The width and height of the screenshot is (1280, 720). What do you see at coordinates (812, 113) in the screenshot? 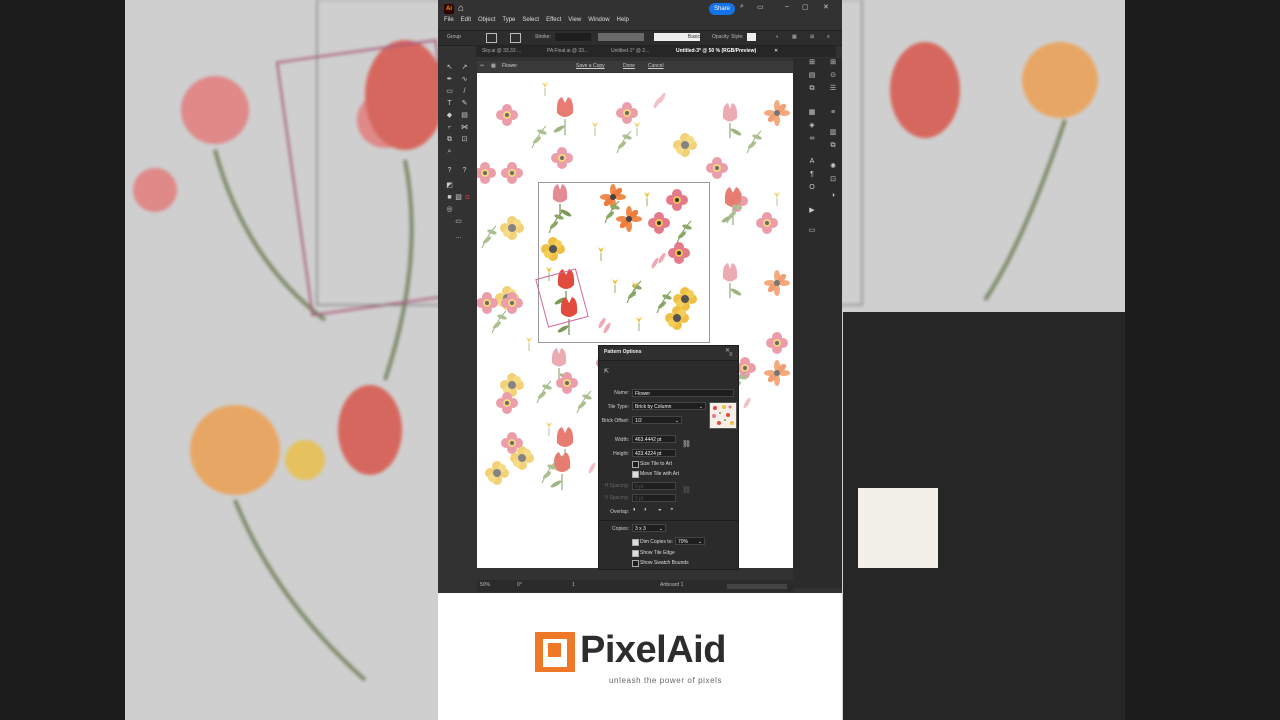
I see `swatches-icon: ▦` at bounding box center [812, 113].